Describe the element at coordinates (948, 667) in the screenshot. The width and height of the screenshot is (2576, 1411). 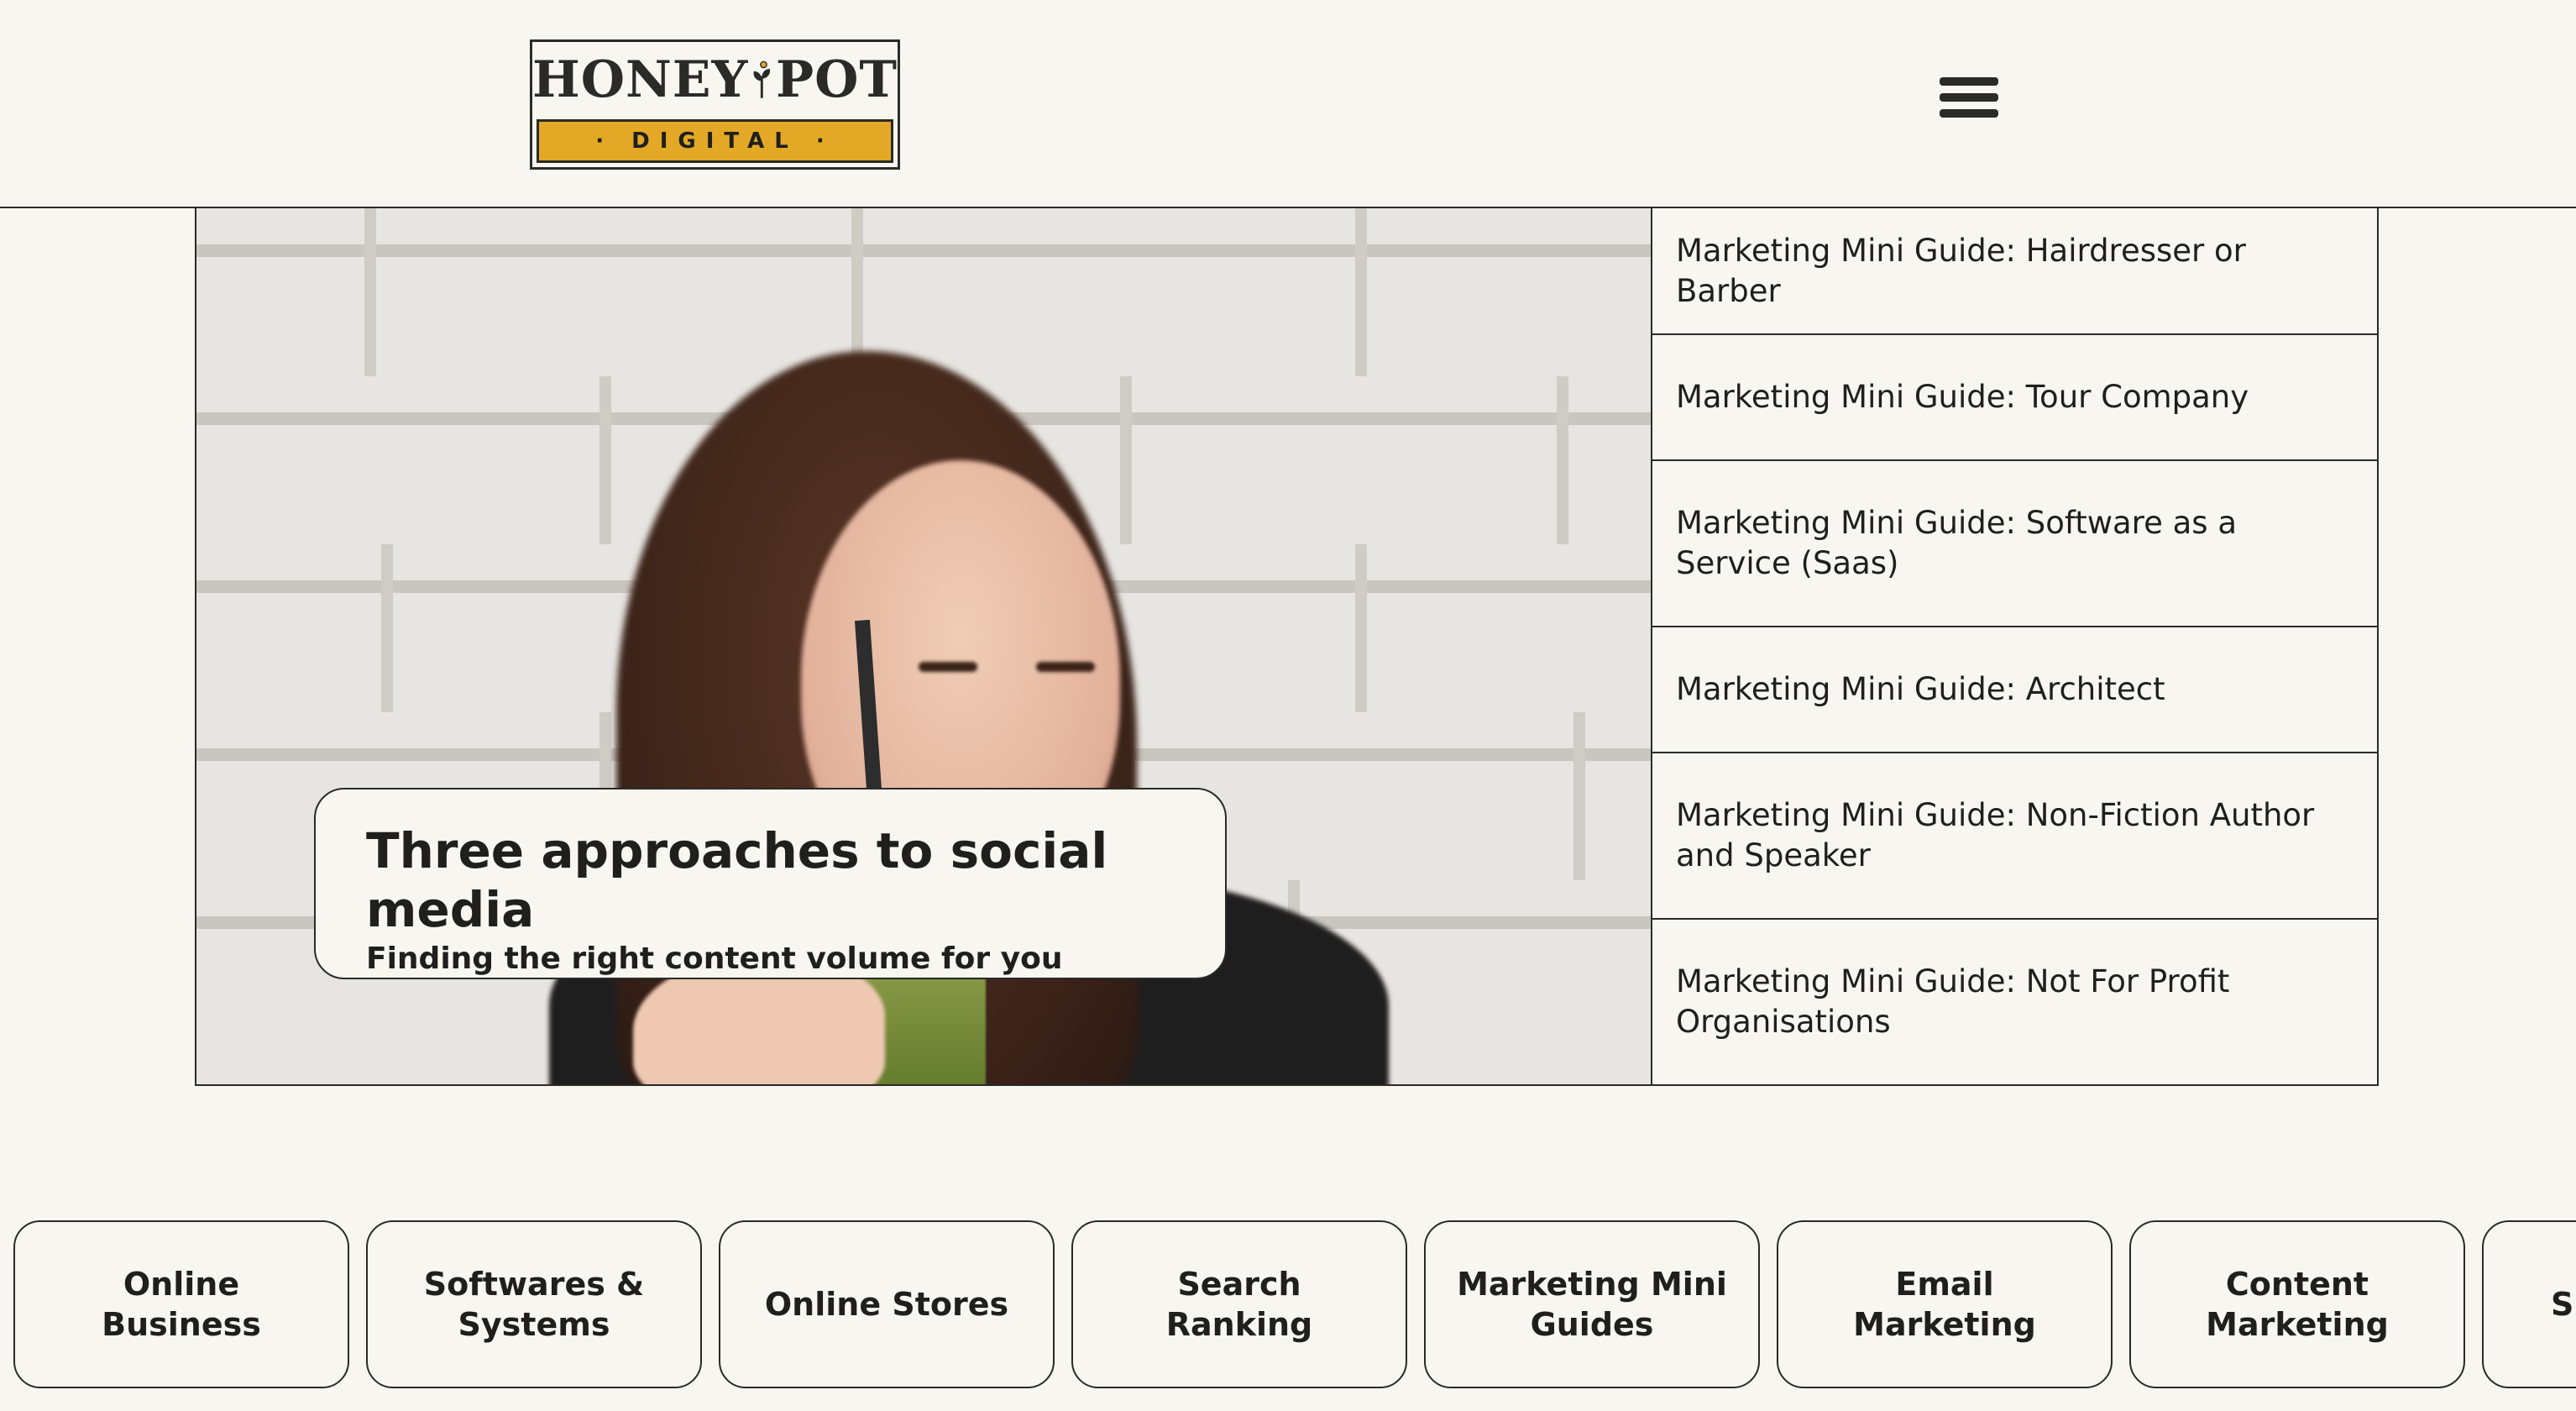
I see `person-eye-left` at that location.